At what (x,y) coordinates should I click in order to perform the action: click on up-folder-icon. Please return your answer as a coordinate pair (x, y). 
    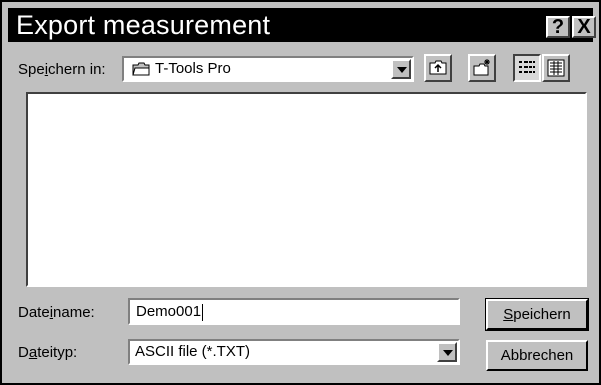
    Looking at the image, I should click on (438, 67).